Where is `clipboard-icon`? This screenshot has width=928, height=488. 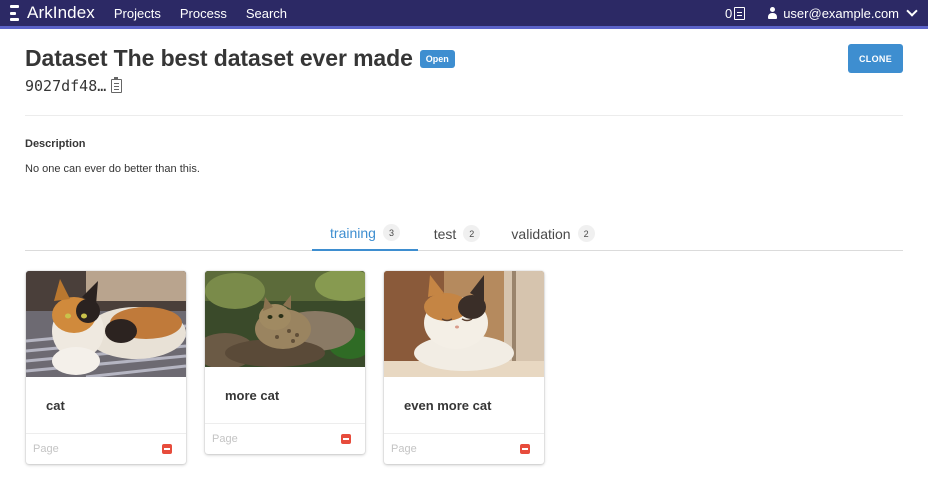 clipboard-icon is located at coordinates (117, 85).